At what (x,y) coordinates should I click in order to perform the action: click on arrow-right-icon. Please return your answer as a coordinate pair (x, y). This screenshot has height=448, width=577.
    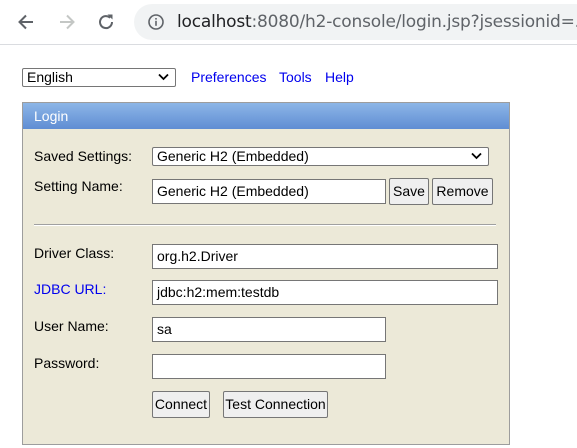
    Looking at the image, I should click on (67, 22).